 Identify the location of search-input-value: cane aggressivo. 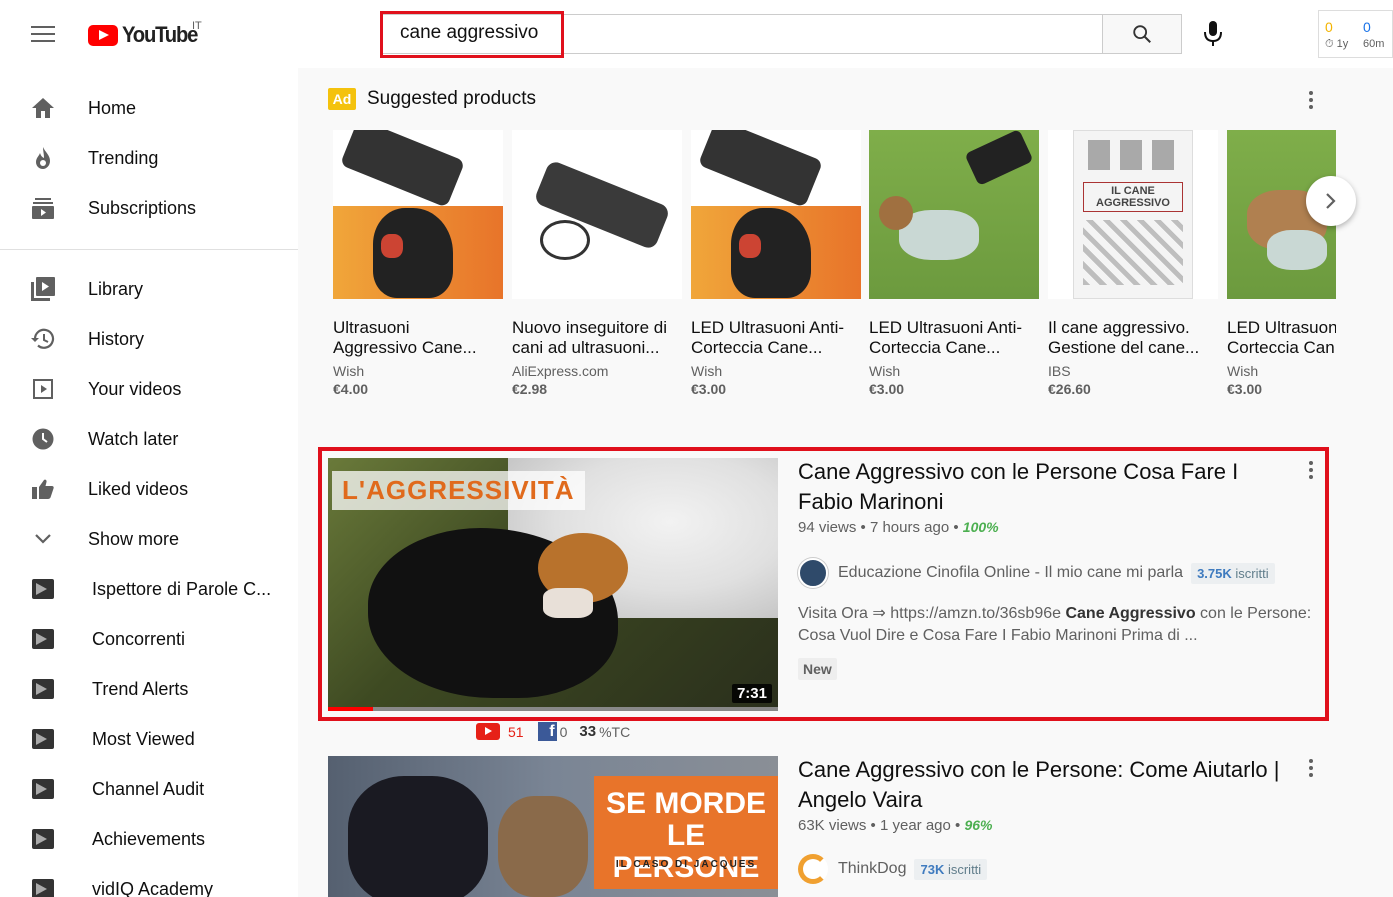
(469, 33).